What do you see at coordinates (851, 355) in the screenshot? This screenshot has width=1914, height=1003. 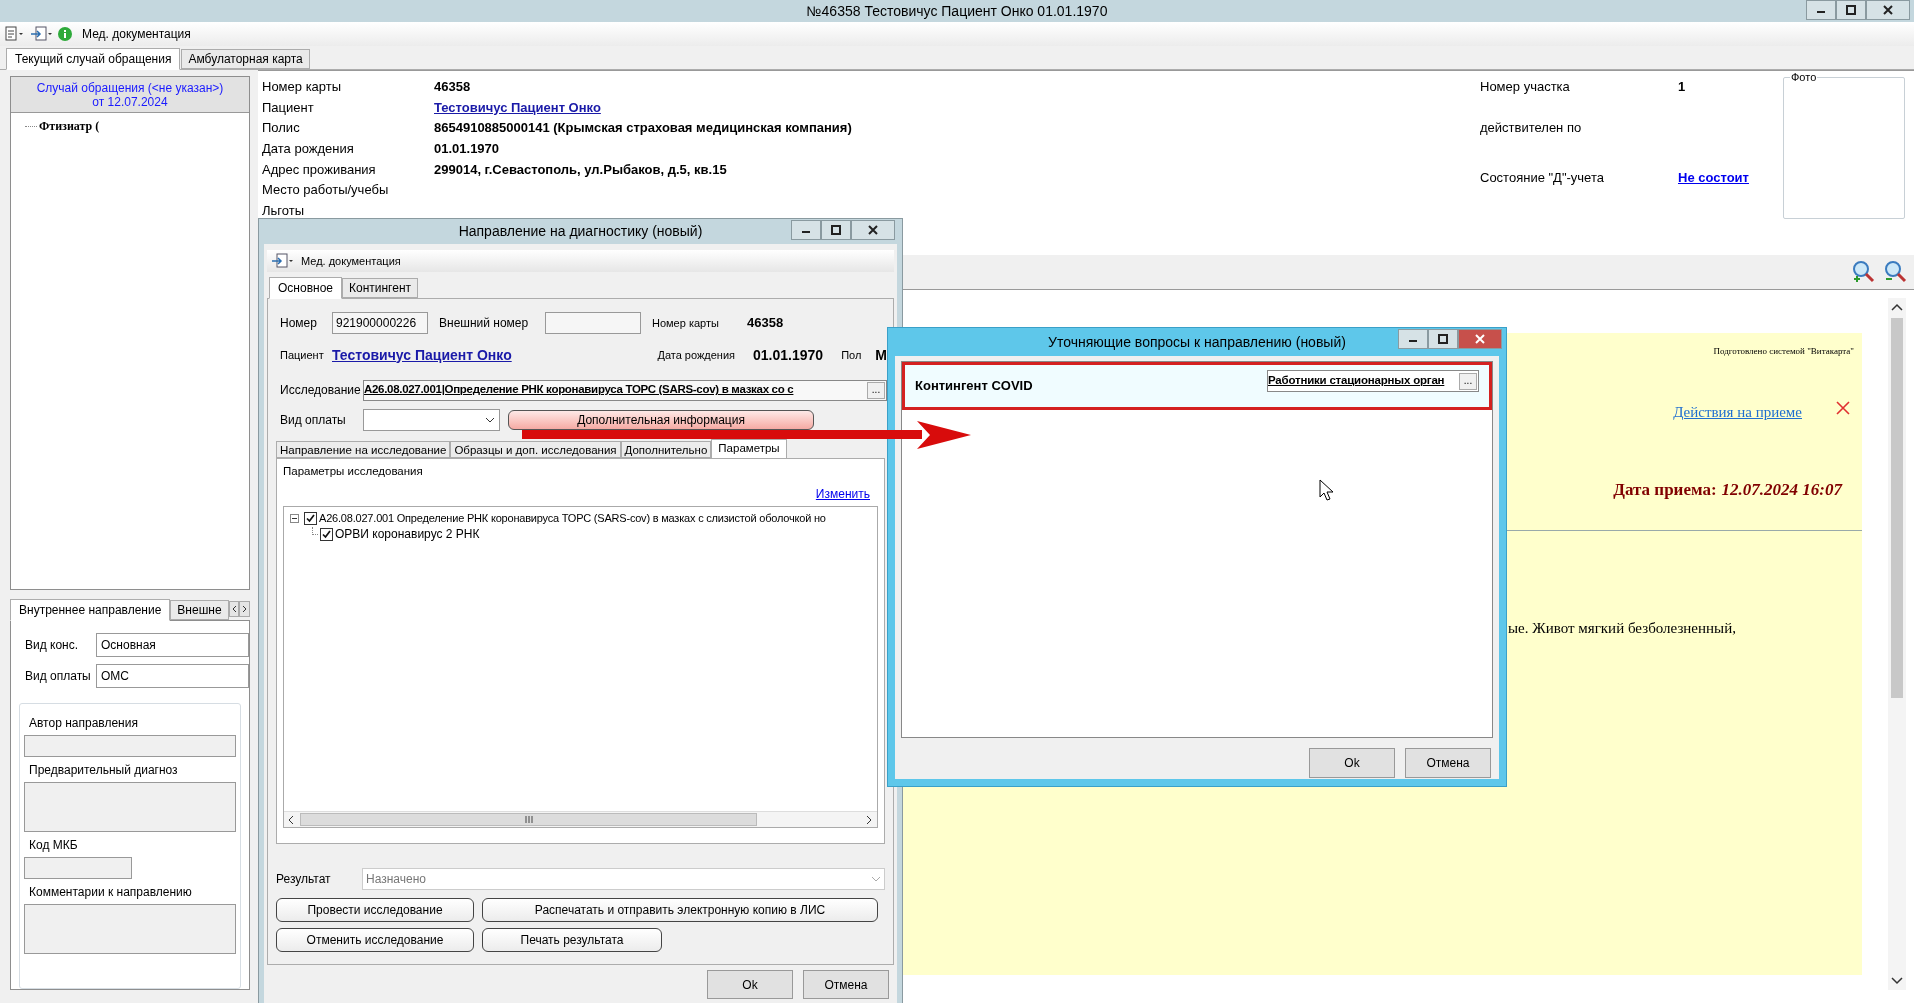 I see `field-label: Пол` at bounding box center [851, 355].